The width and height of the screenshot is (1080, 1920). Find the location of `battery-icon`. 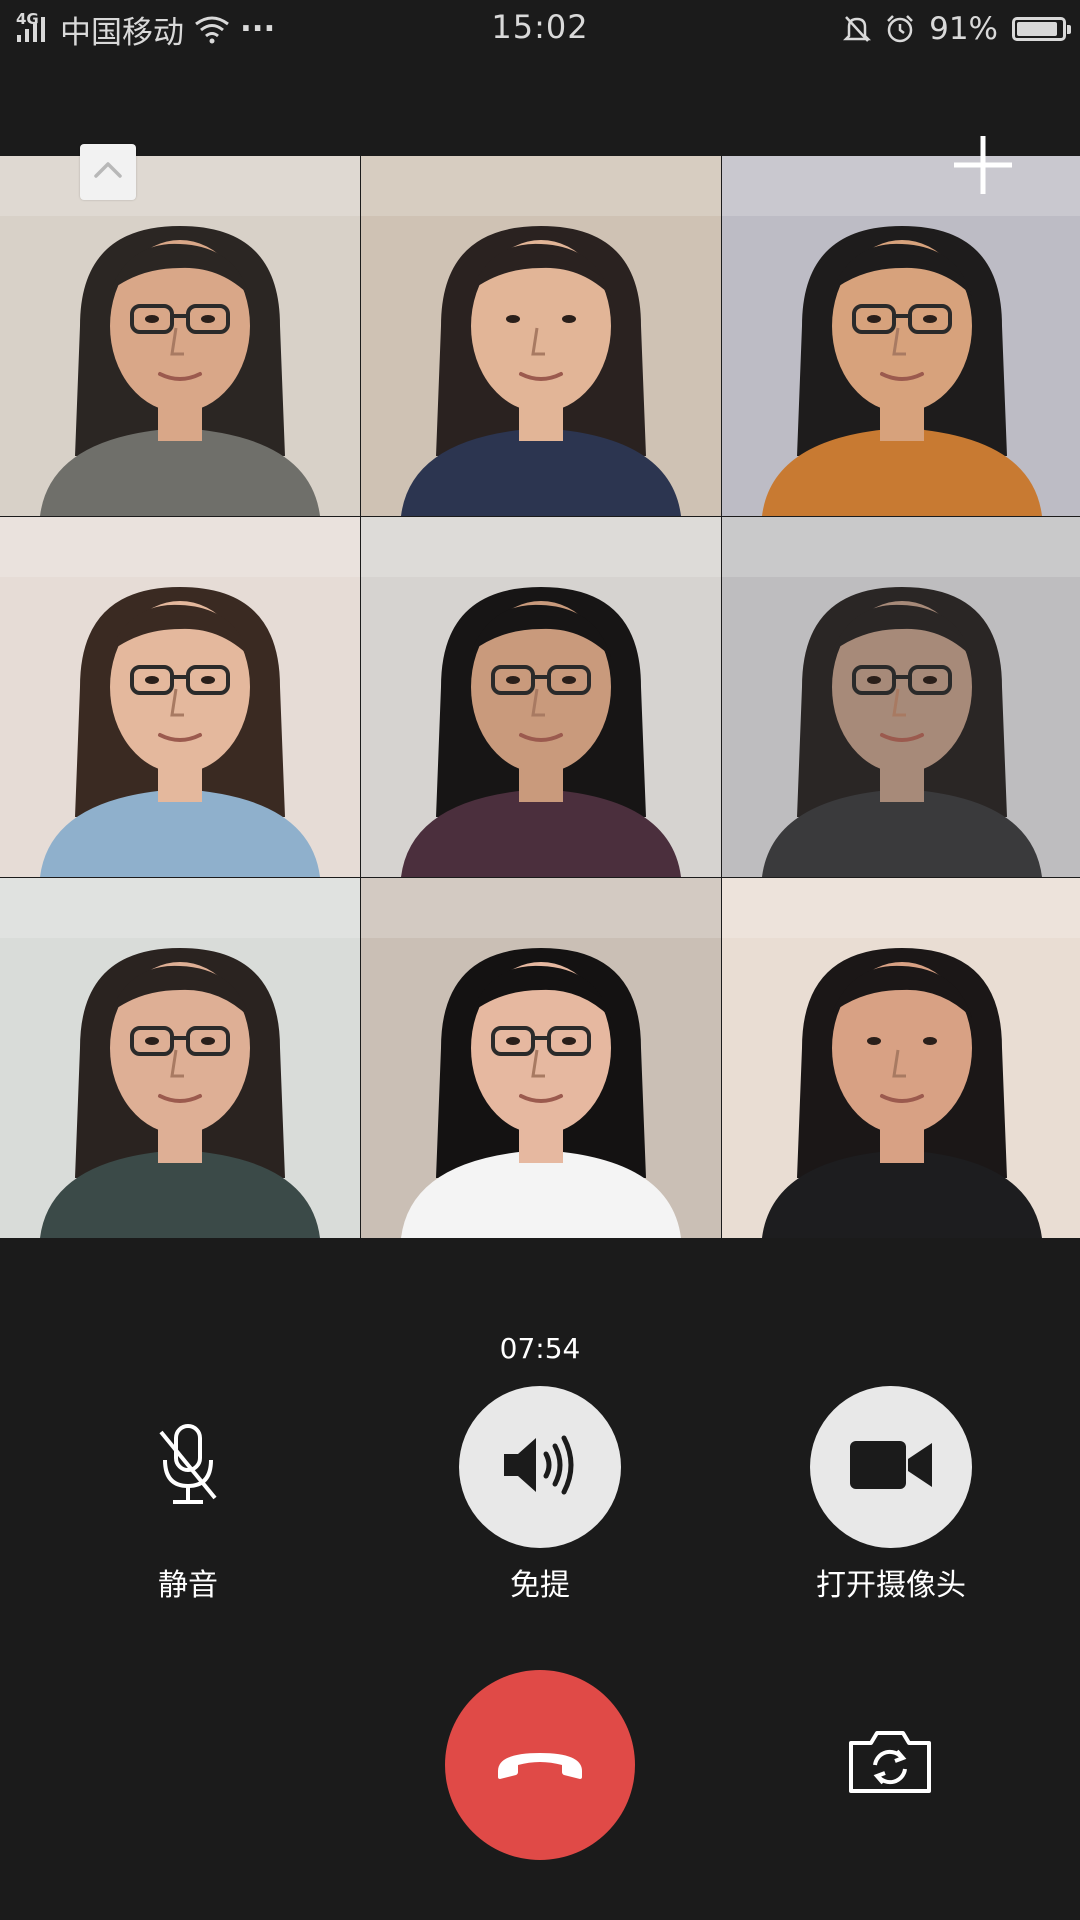

battery-icon is located at coordinates (1041, 29).